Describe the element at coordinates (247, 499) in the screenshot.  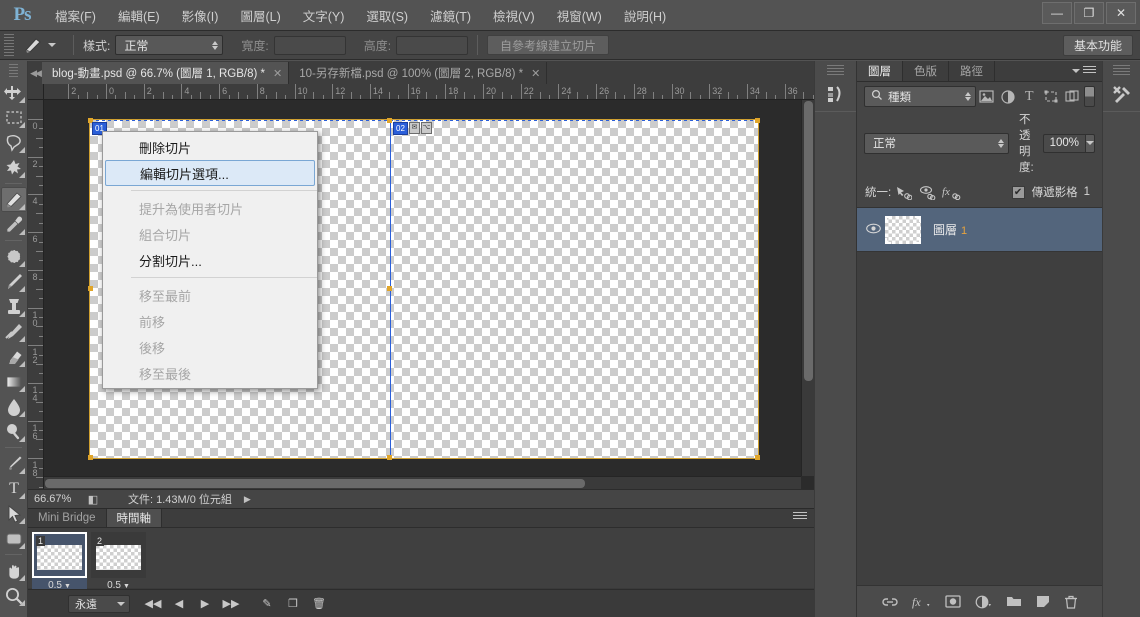
I see `status-menu-arrow-icon: ▶` at that location.